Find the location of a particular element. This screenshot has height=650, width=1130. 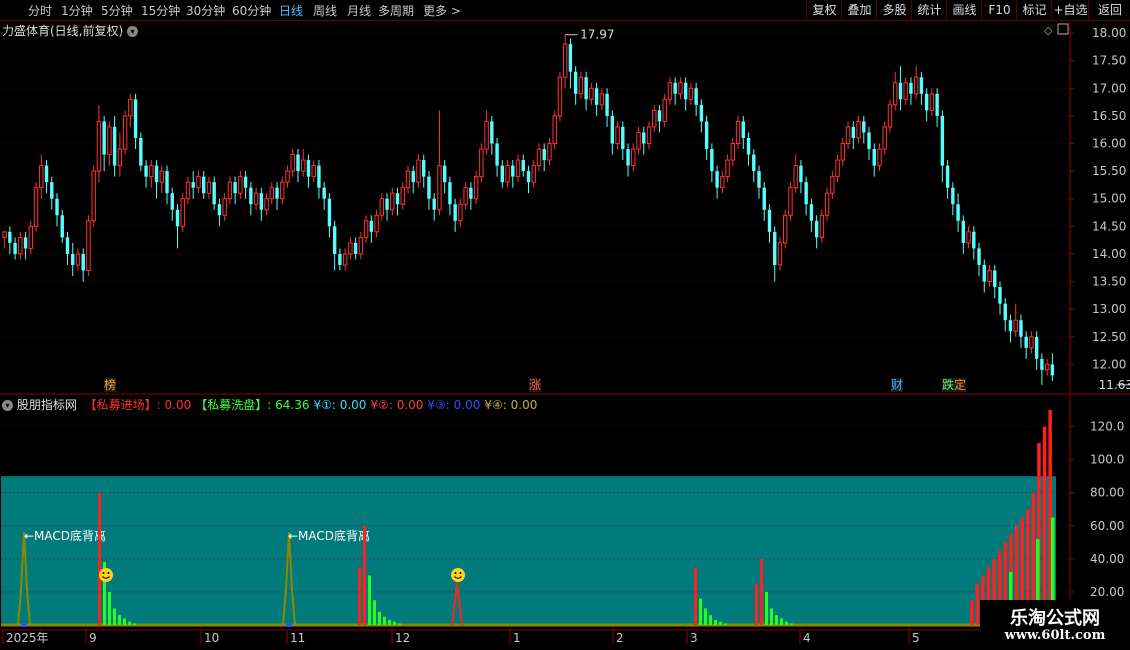

tab-4: 30分钟 is located at coordinates (205, 10).